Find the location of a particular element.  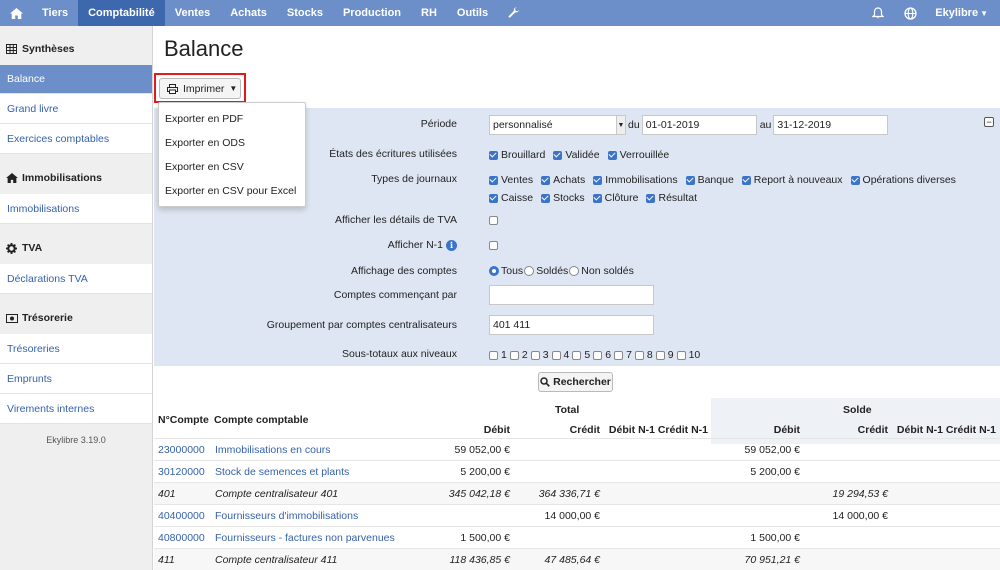

globe-icon is located at coordinates (910, 13).